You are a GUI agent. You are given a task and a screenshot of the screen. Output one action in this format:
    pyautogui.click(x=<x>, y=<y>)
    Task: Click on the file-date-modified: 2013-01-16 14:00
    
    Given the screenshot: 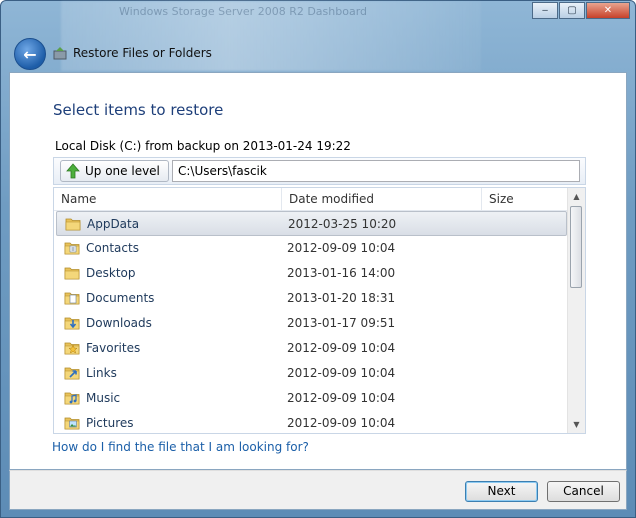 What is the action you would take?
    pyautogui.click(x=341, y=273)
    